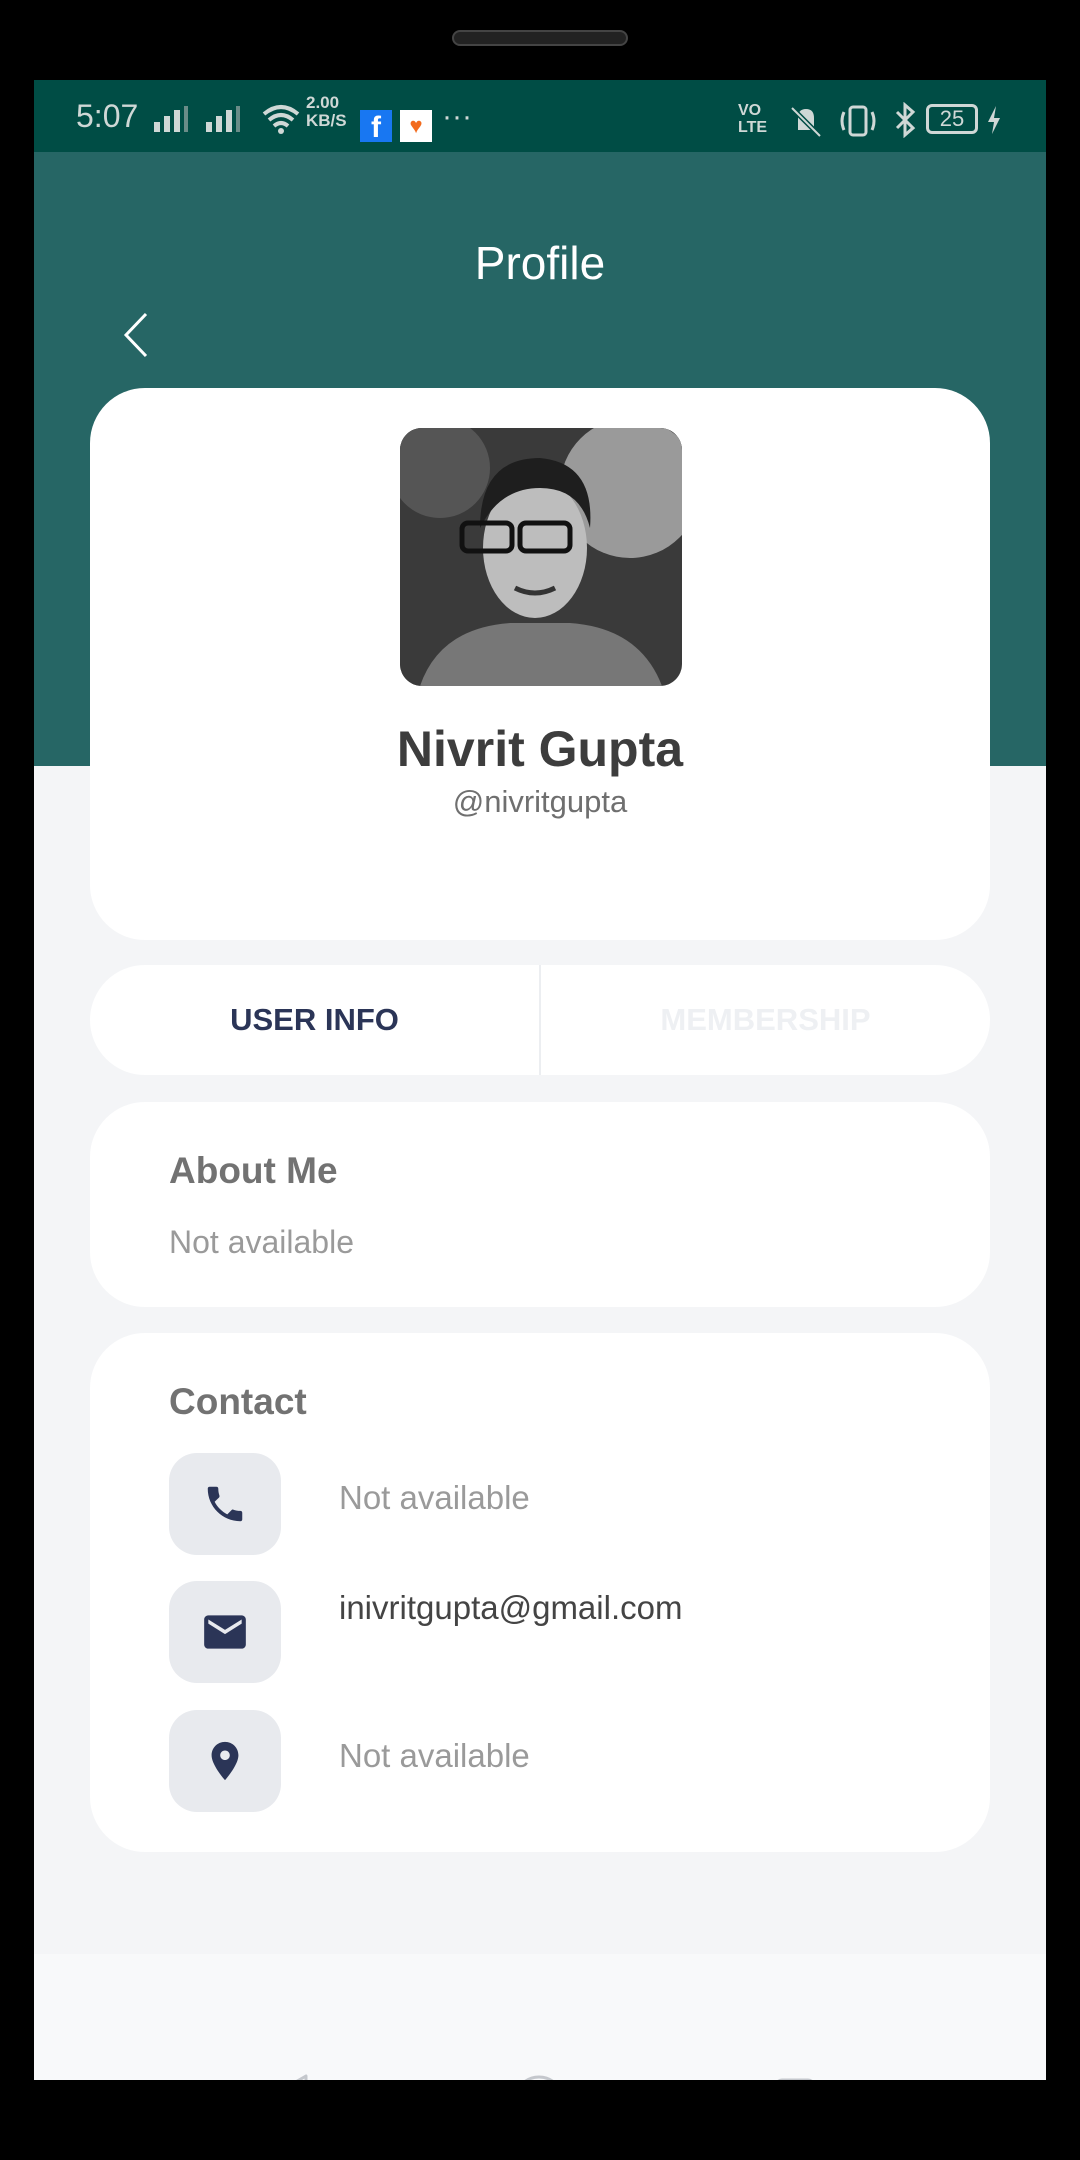 Image resolution: width=1080 pixels, height=2160 pixels. What do you see at coordinates (457, 116) in the screenshot?
I see `more-notifications: ···` at bounding box center [457, 116].